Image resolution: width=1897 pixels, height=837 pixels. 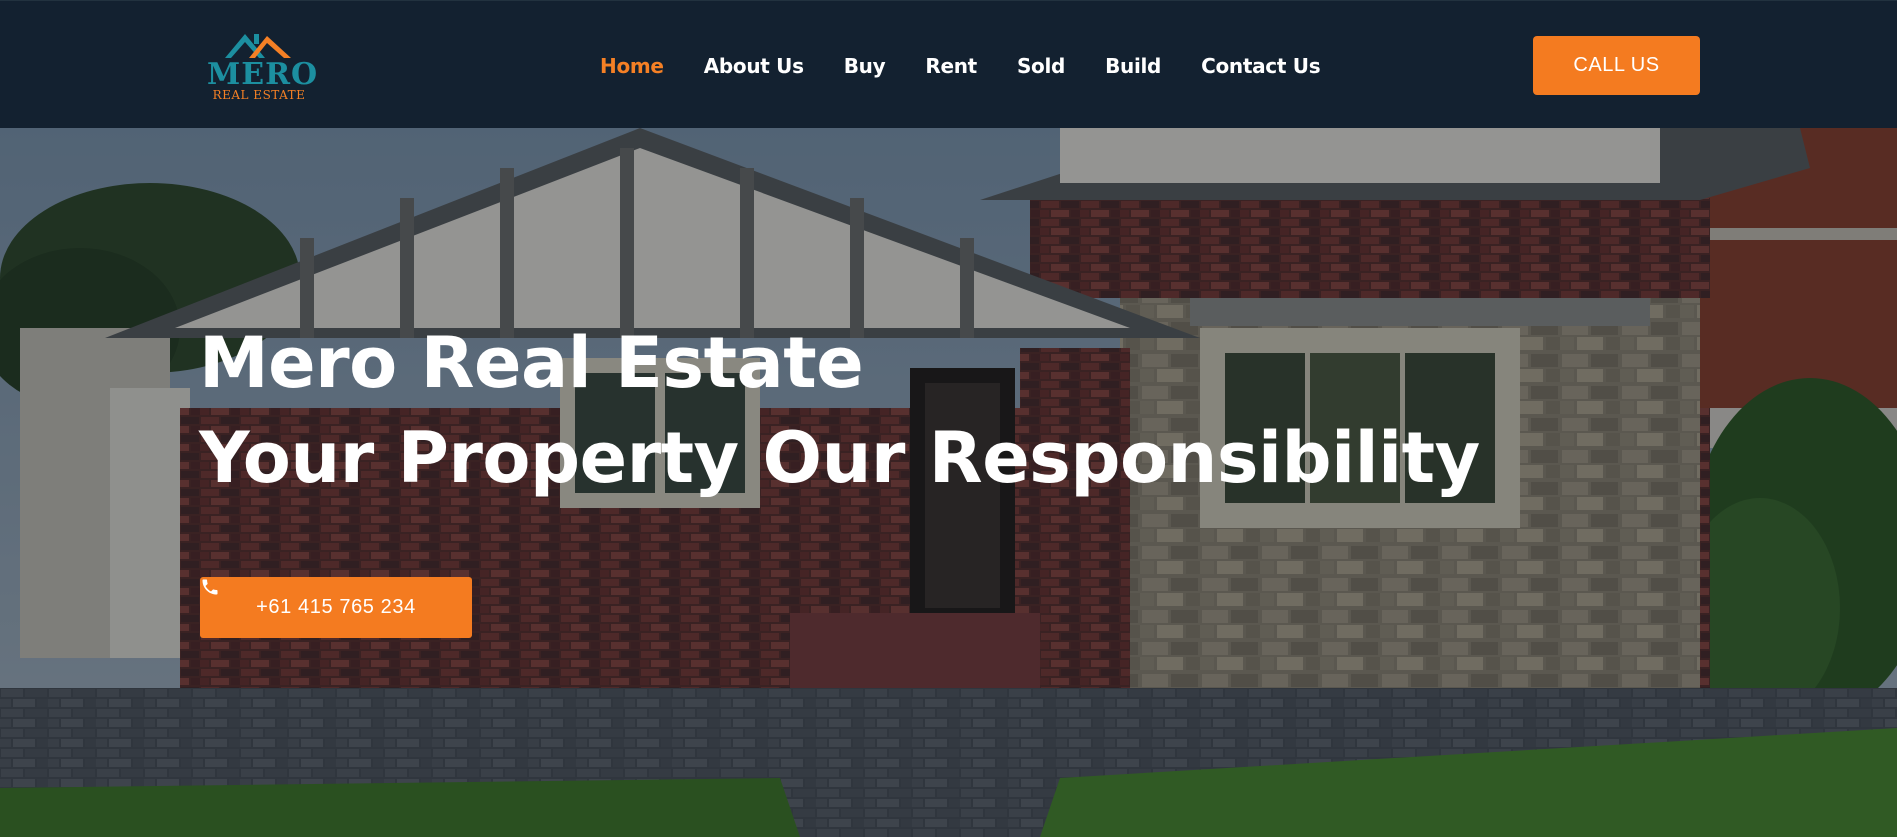 I want to click on call-us-button: CALL US, so click(x=1616, y=65).